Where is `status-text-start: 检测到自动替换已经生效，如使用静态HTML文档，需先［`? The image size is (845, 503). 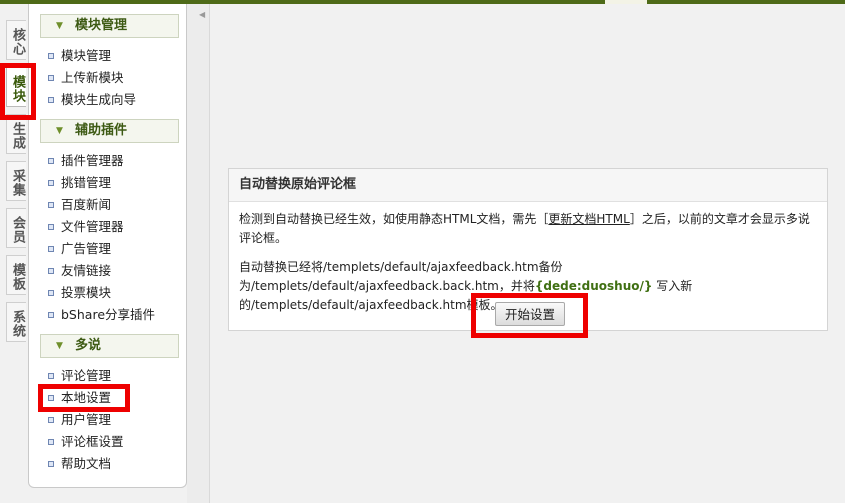
status-text-start: 检测到自动替换已经生效，如使用静态HTML文档，需先［ is located at coordinates (394, 219).